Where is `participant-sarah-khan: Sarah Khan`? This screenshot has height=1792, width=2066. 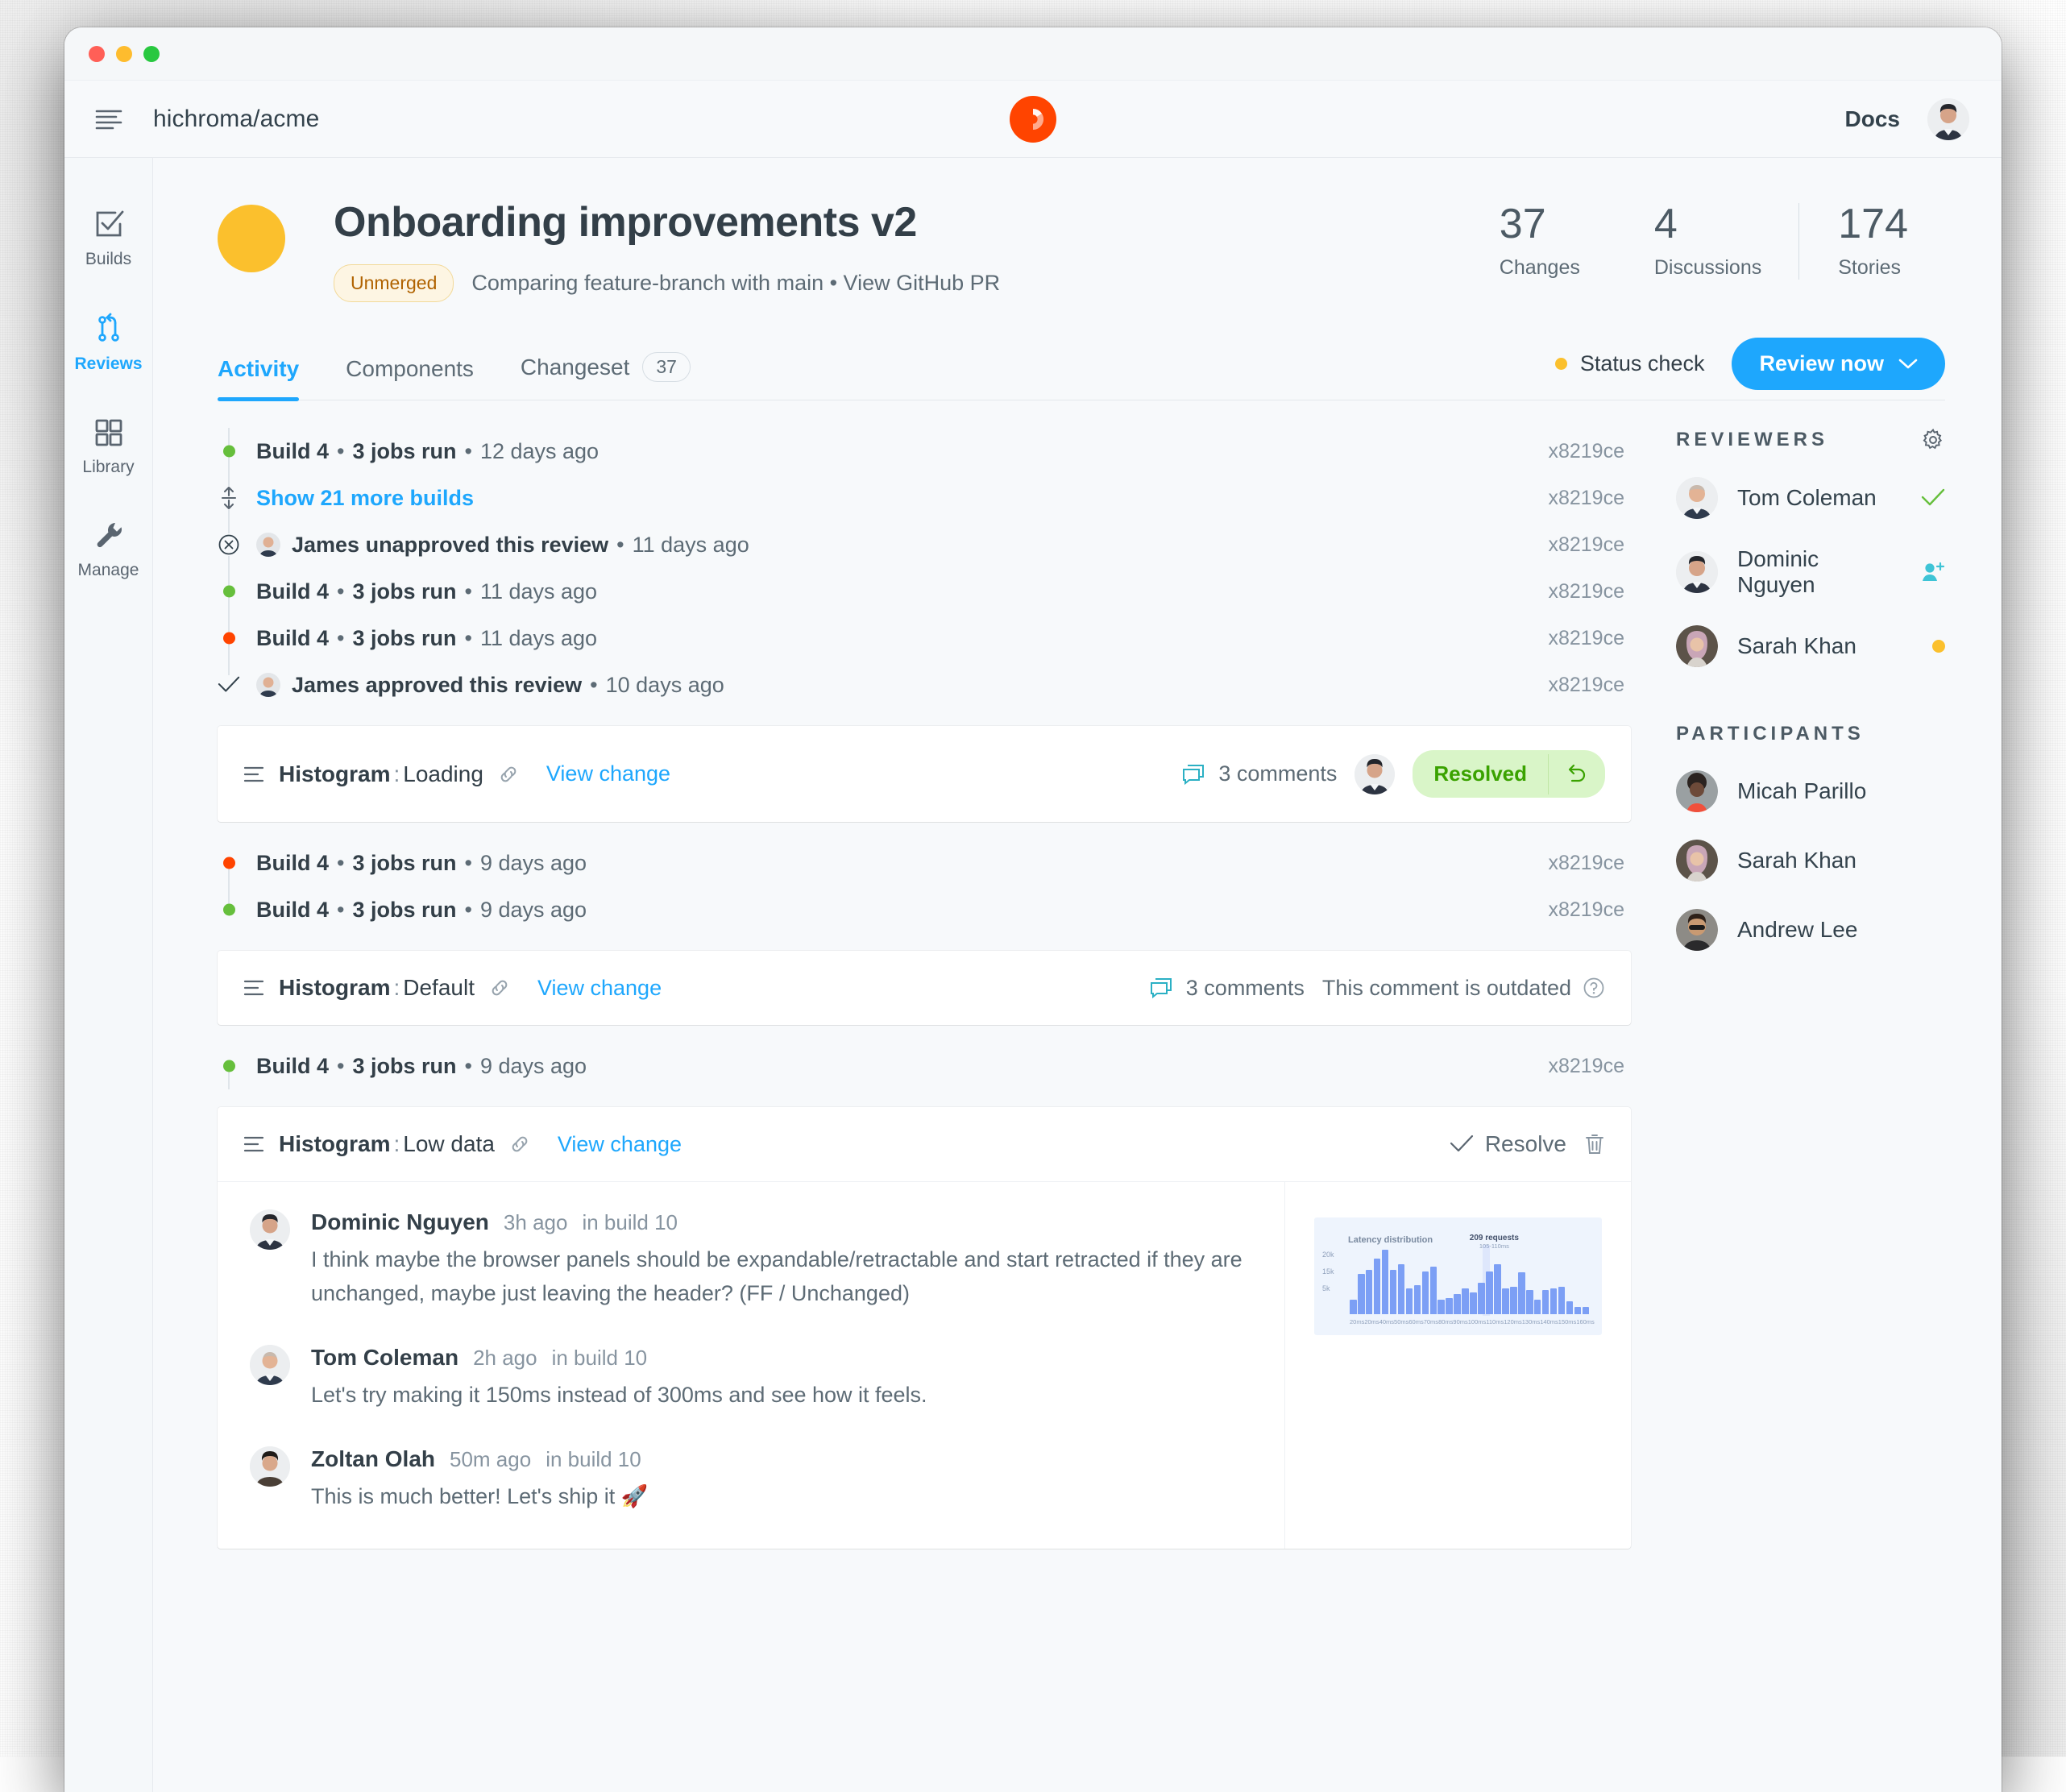 participant-sarah-khan: Sarah Khan is located at coordinates (1810, 860).